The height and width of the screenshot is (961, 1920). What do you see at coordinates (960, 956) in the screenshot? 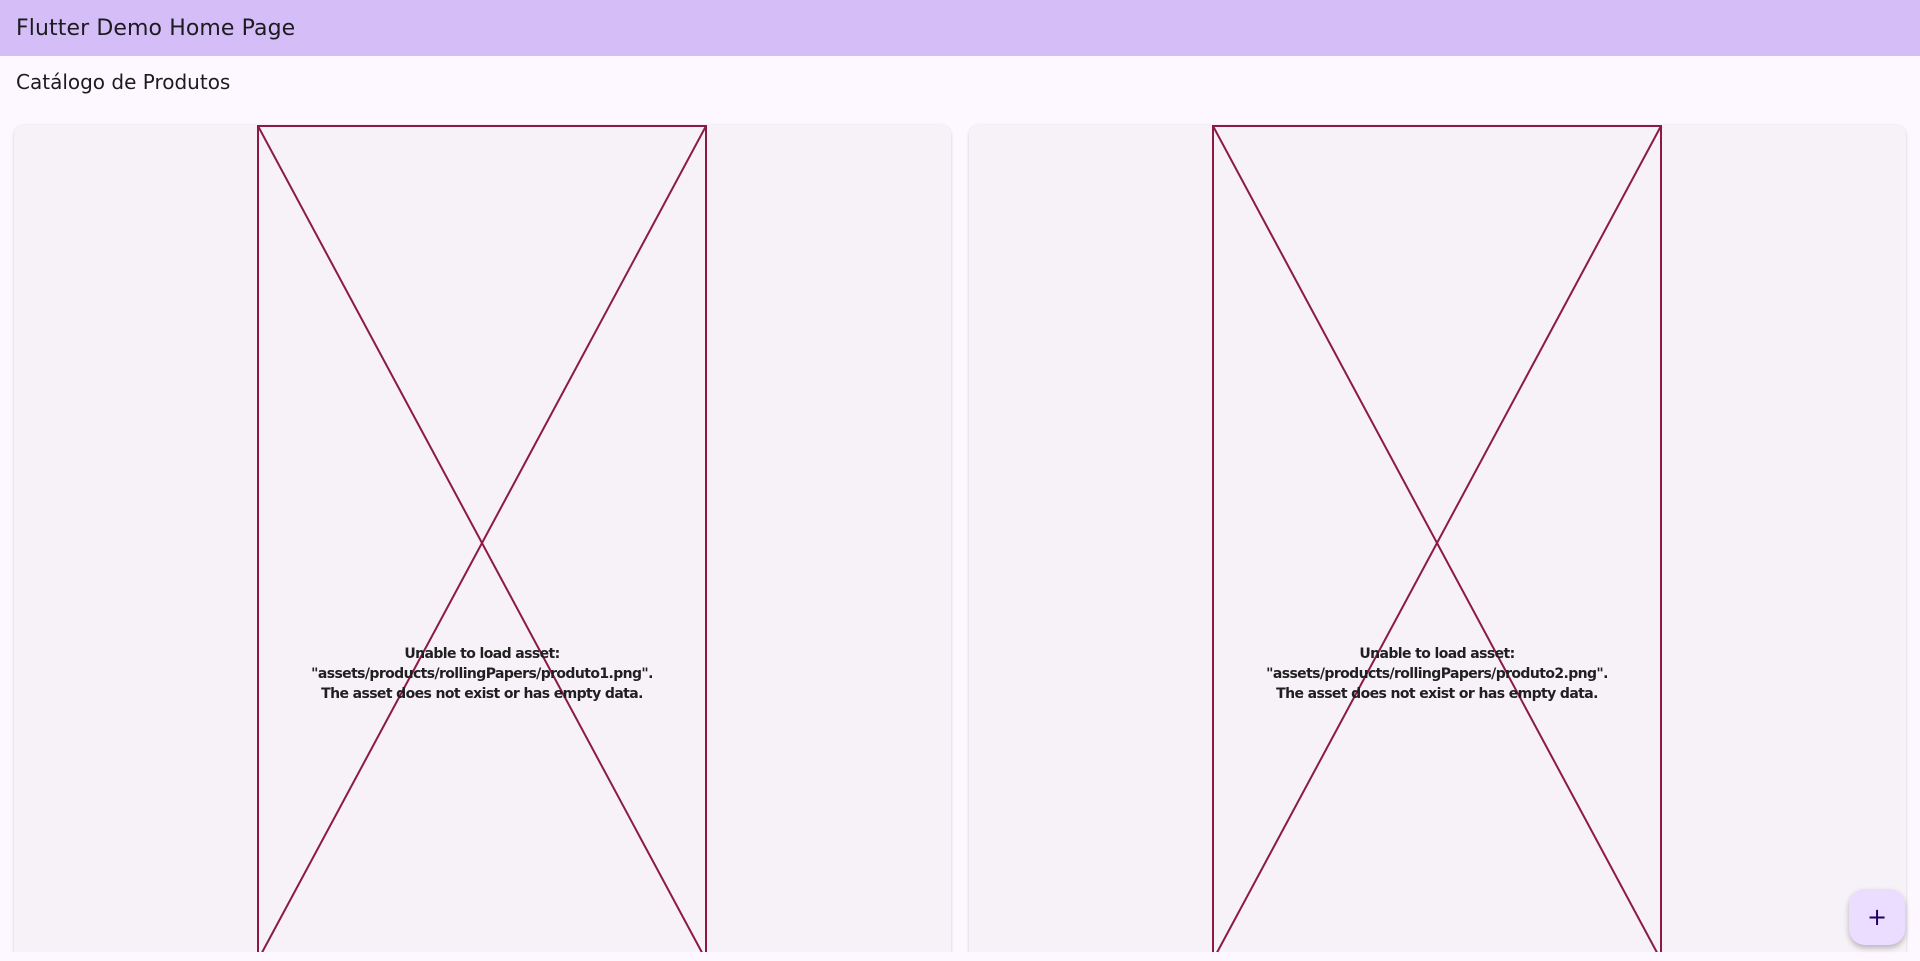
I see `bottom-edge` at bounding box center [960, 956].